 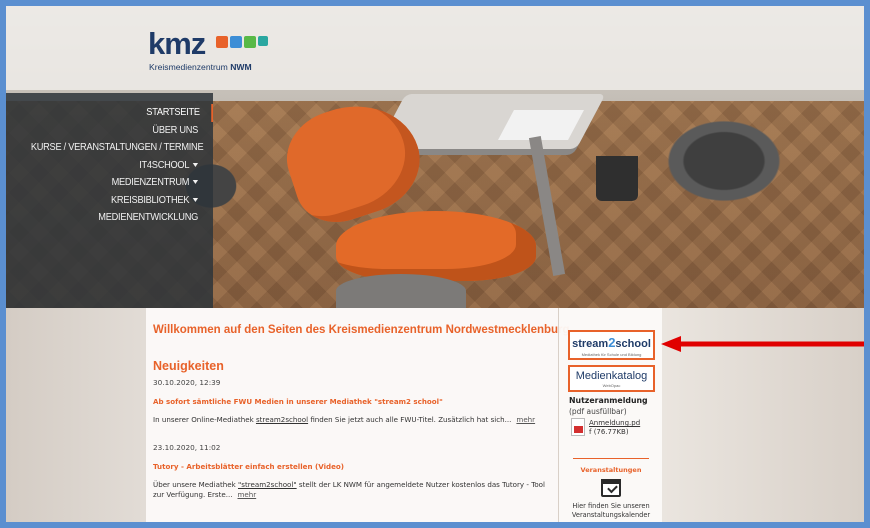 I want to click on nav-label: MEDIENENTWICKLUNG, so click(x=148, y=217).